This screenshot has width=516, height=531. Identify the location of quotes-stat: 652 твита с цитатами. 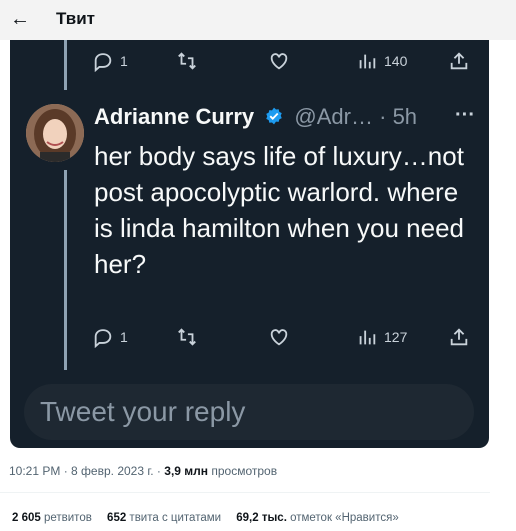
(164, 518).